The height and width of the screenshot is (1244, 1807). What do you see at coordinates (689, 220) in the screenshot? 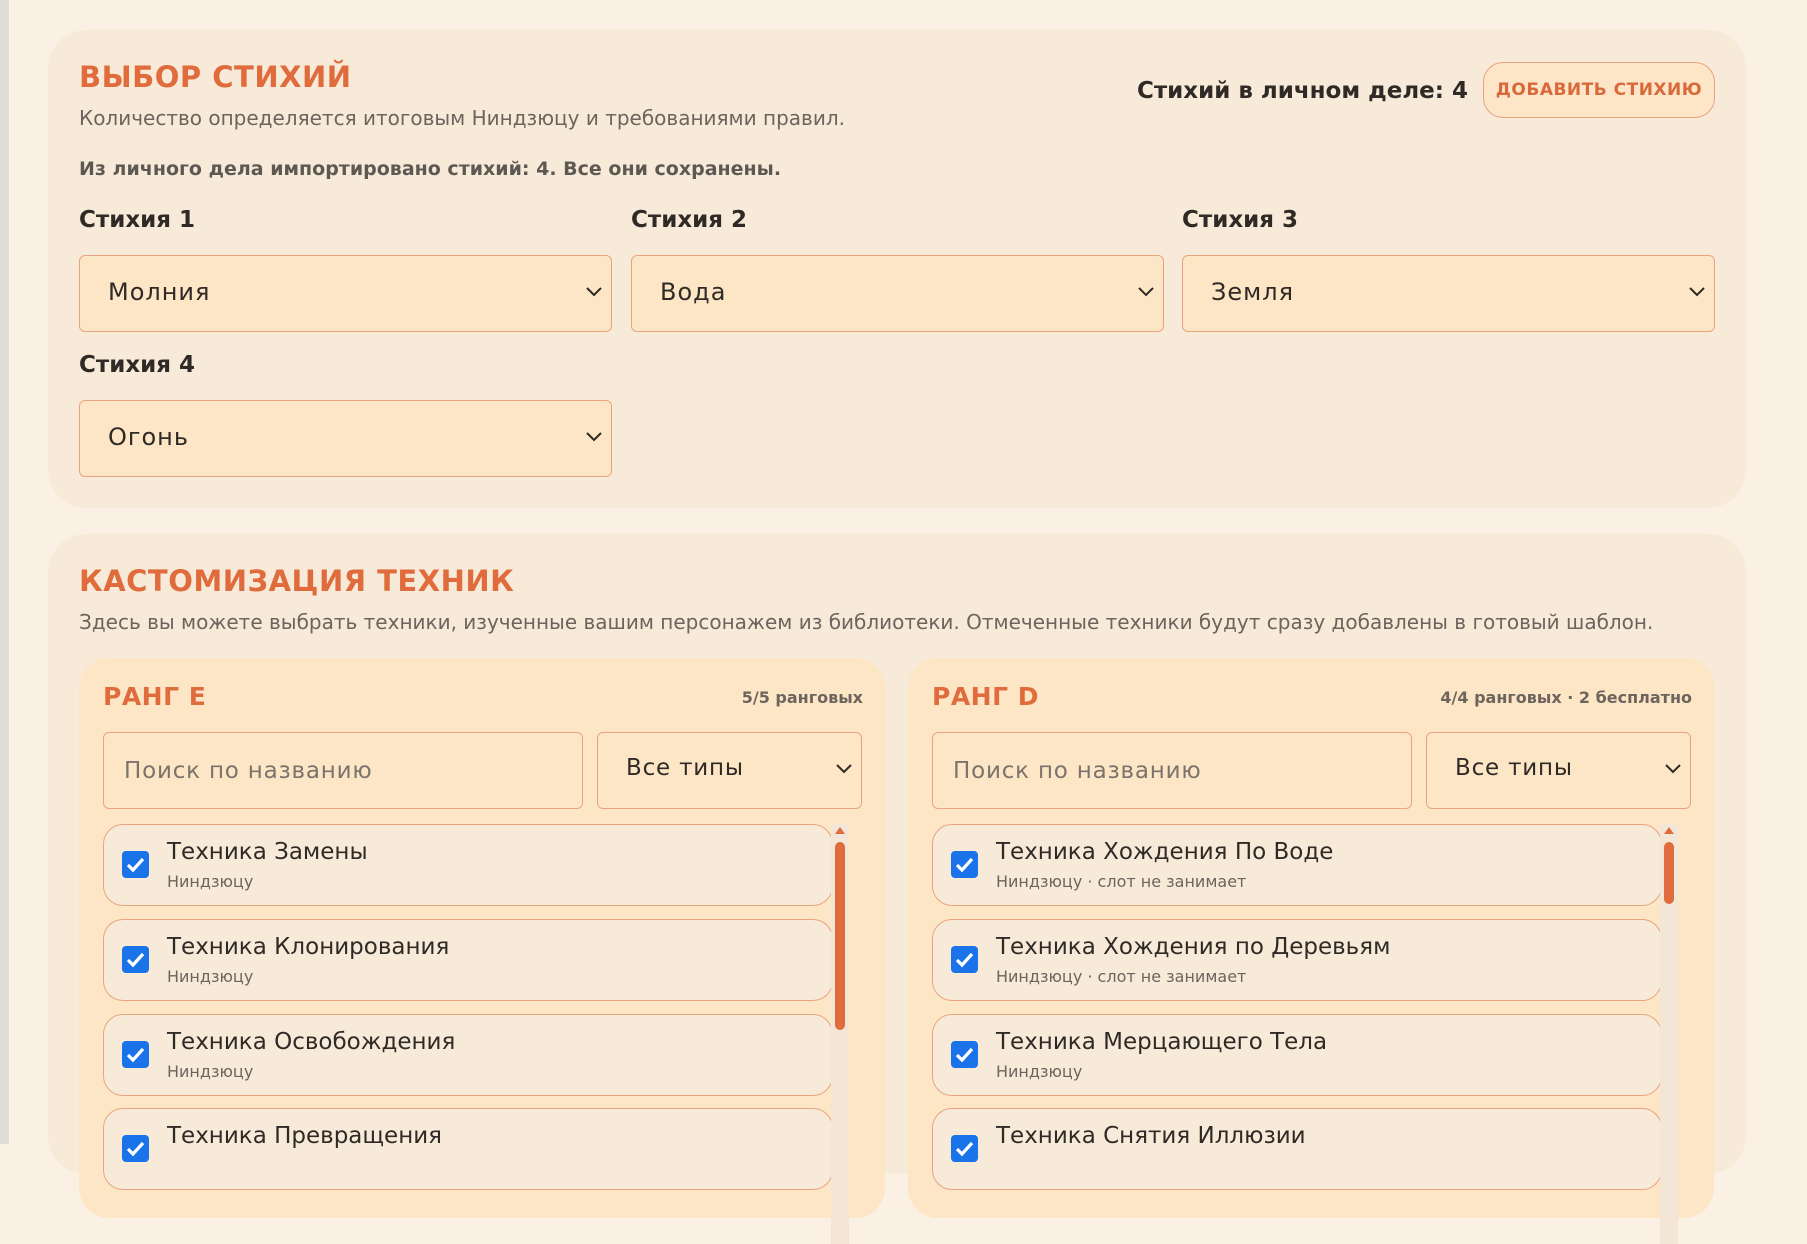
I see `element-2-label: Стихия 2` at bounding box center [689, 220].